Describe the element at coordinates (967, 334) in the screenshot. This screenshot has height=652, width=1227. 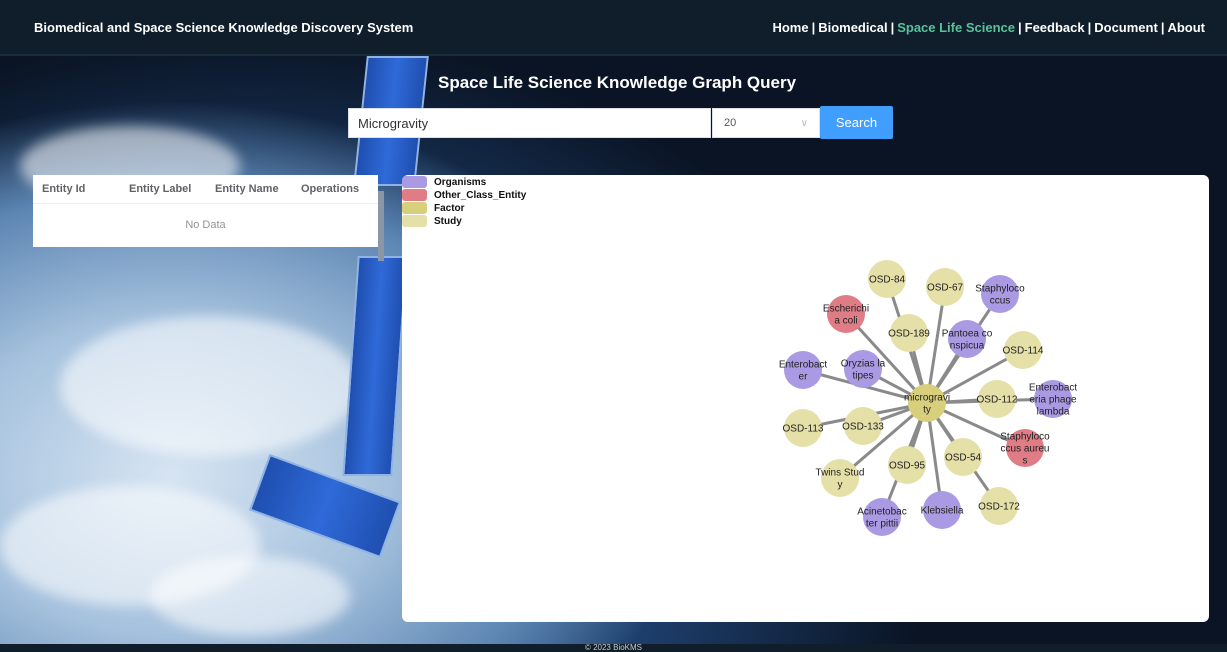
I see `graph-node-label: Pantoea co` at that location.